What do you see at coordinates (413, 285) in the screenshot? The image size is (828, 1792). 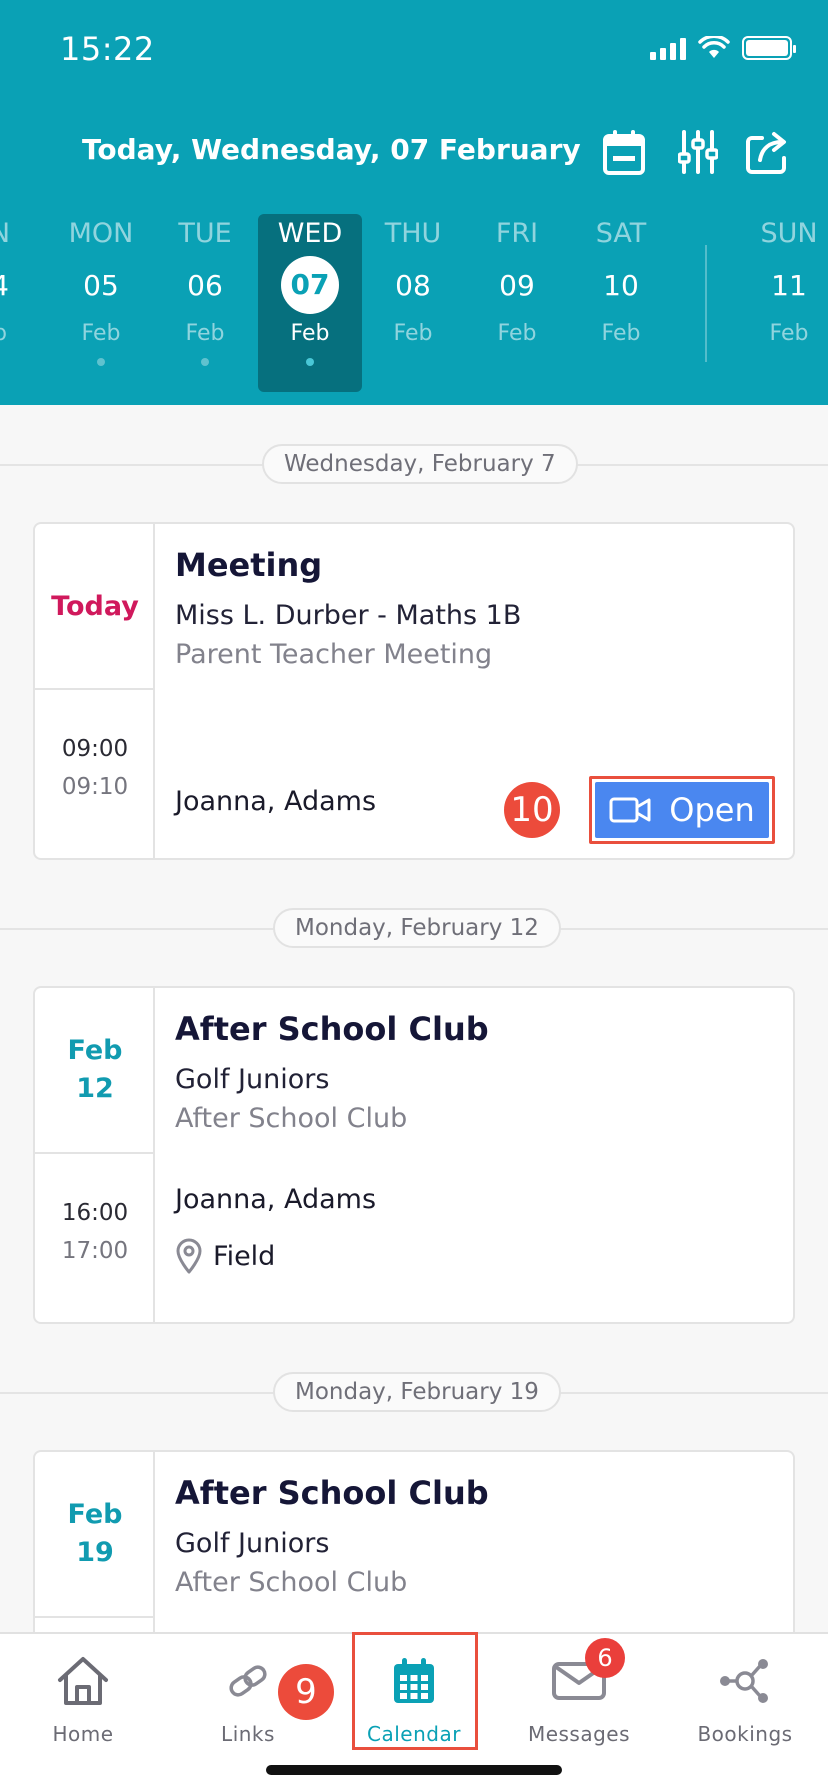 I see `day-number: 08` at bounding box center [413, 285].